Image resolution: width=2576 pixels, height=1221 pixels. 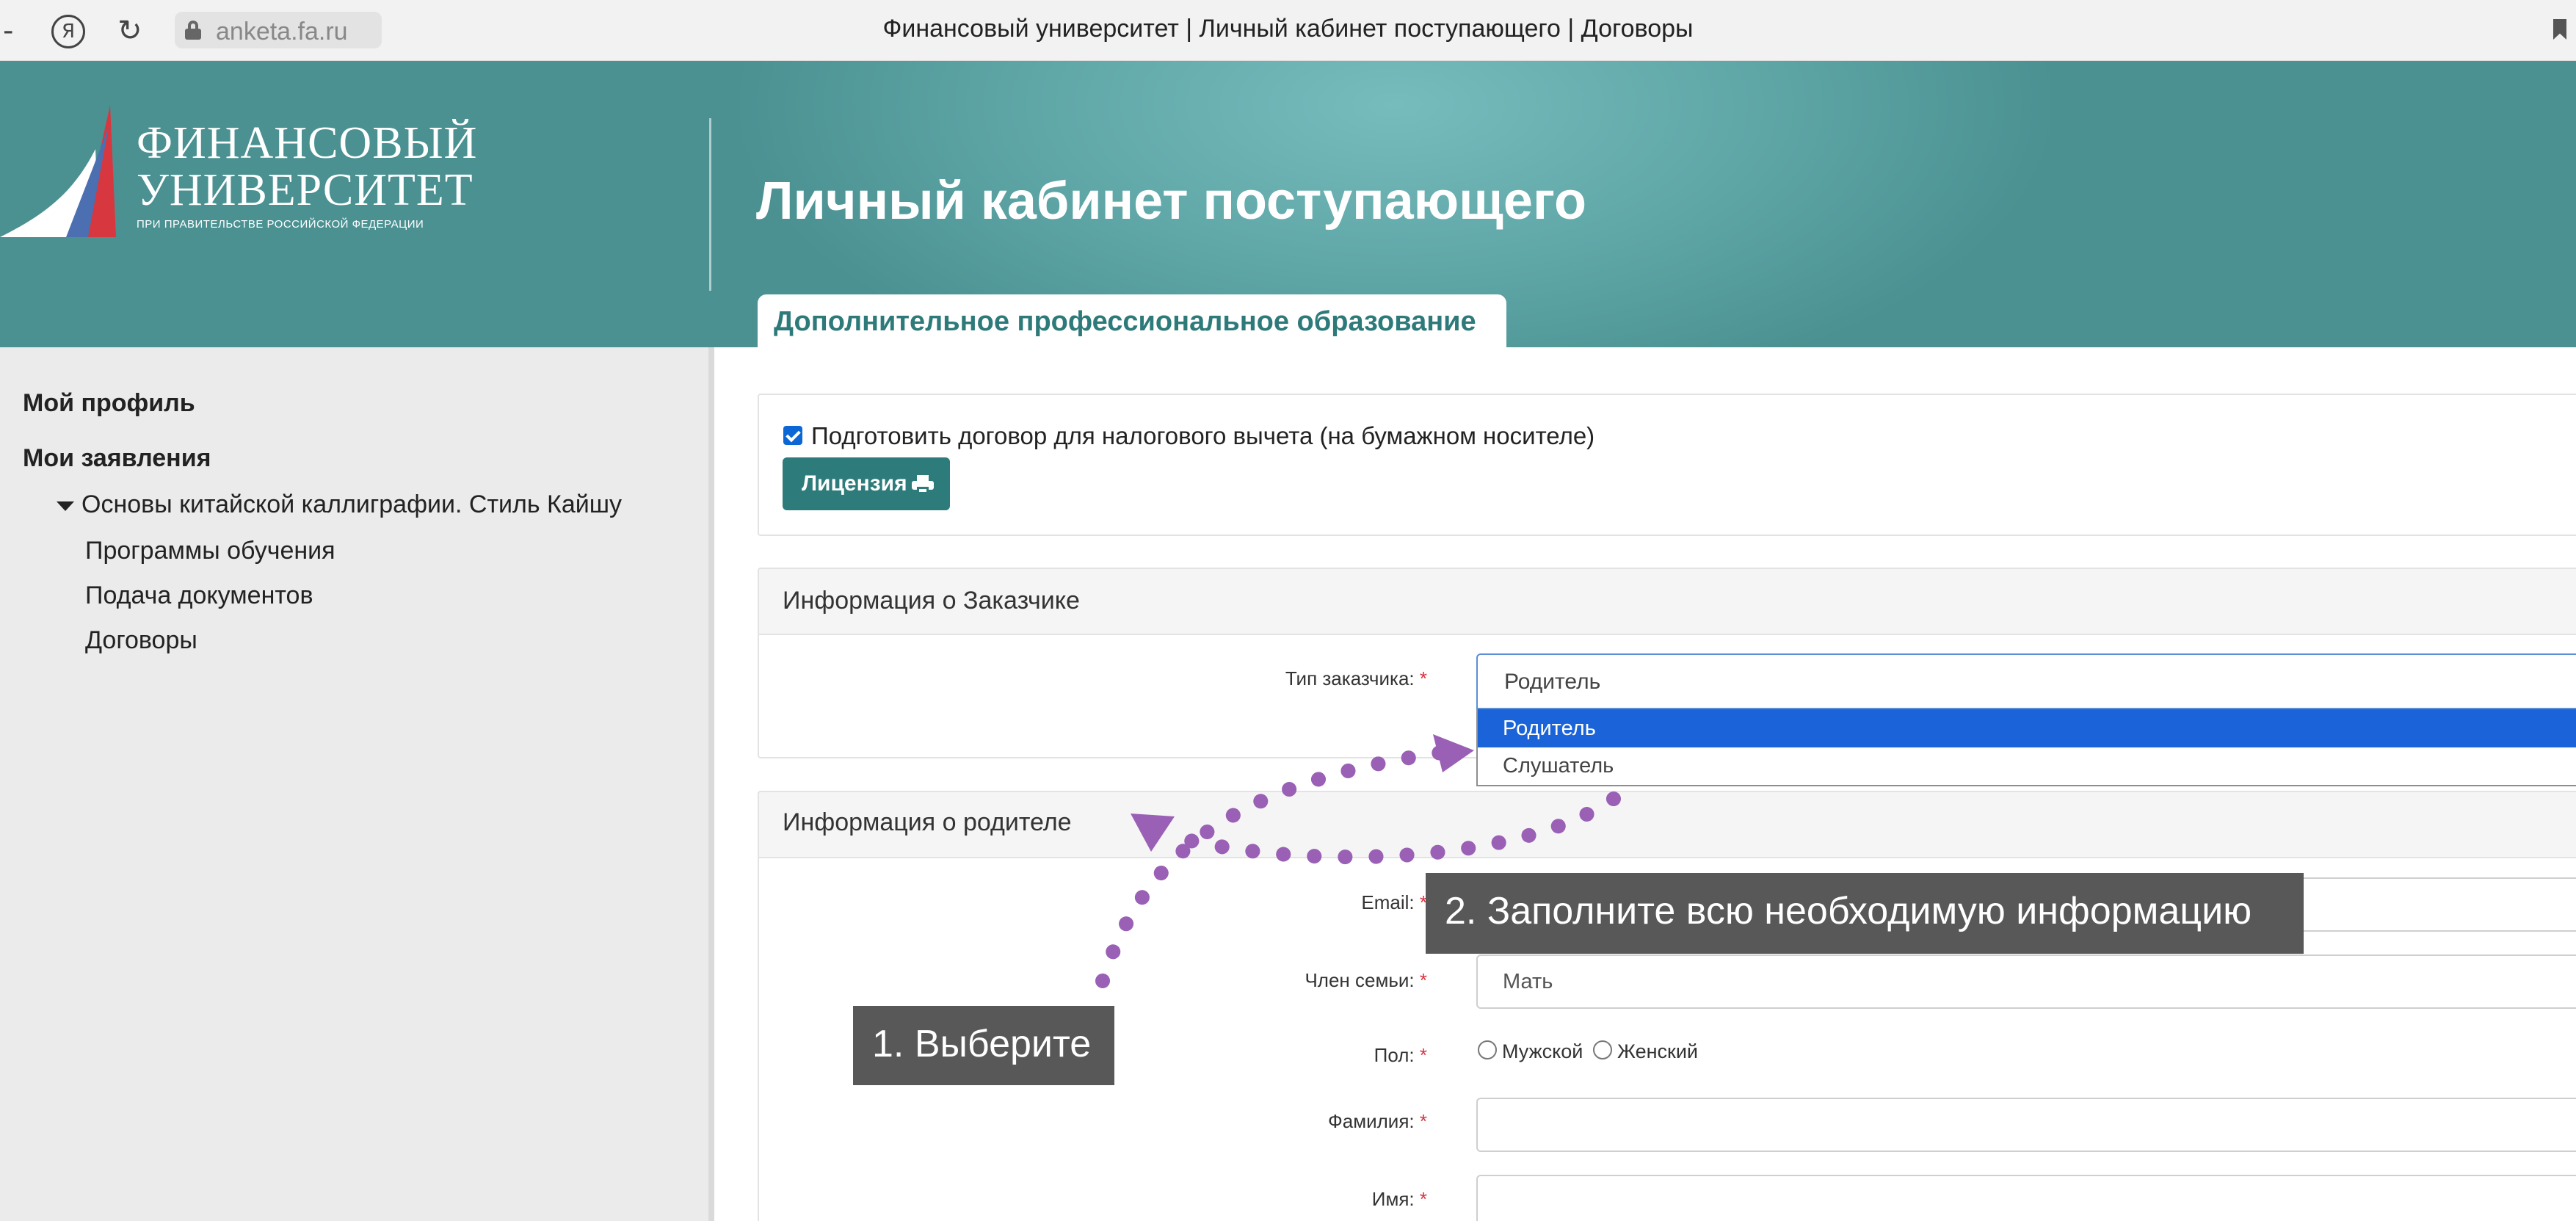 What do you see at coordinates (1366, 980) in the screenshot?
I see `family-member-label: Член семьи: *` at bounding box center [1366, 980].